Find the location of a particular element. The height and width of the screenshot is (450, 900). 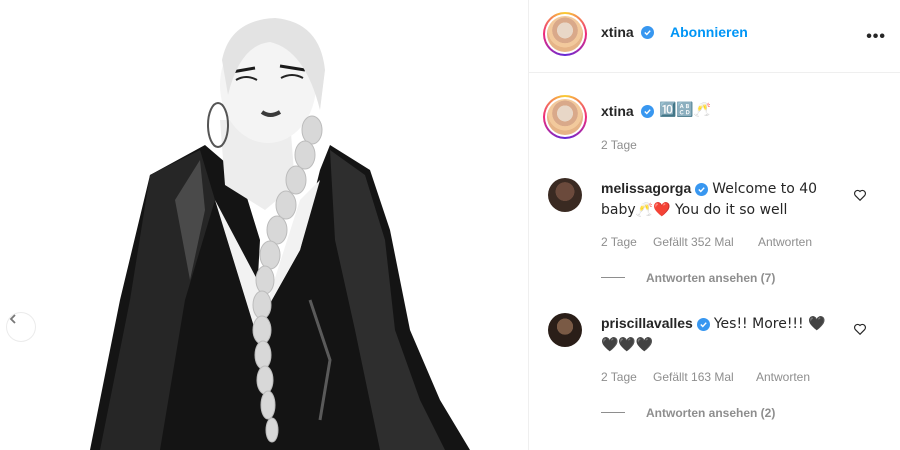

comment-body: priscillavalles Yes!! More!!! 🖤🖤🖤🖤 is located at coordinates (721, 334).